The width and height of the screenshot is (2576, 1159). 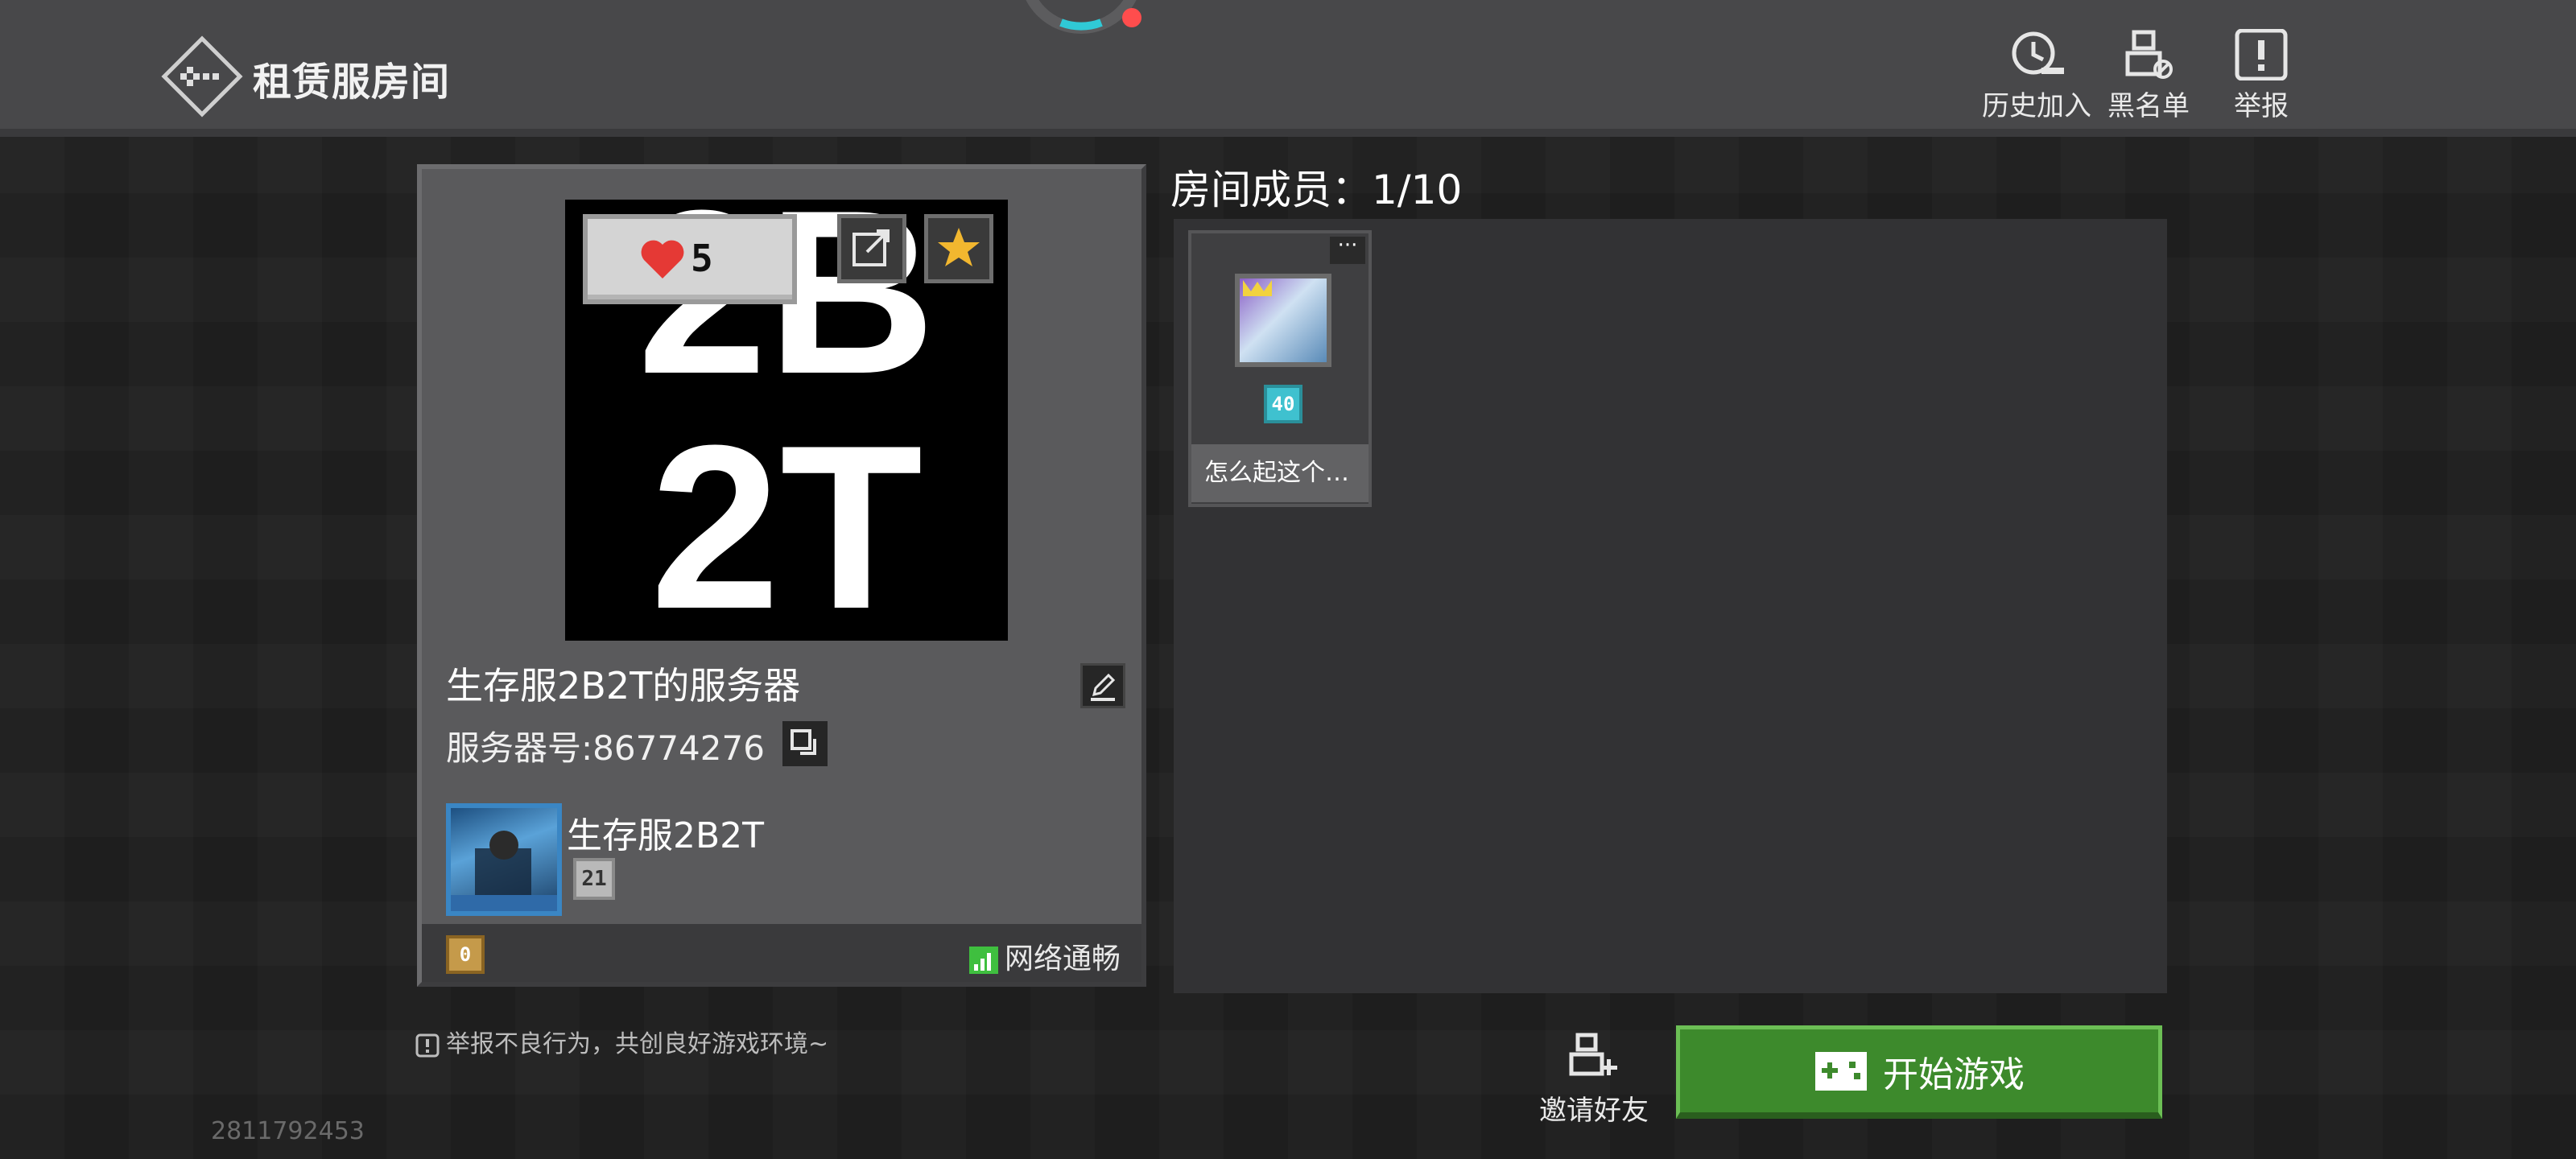 I want to click on back-arrow-icon, so click(x=202, y=76).